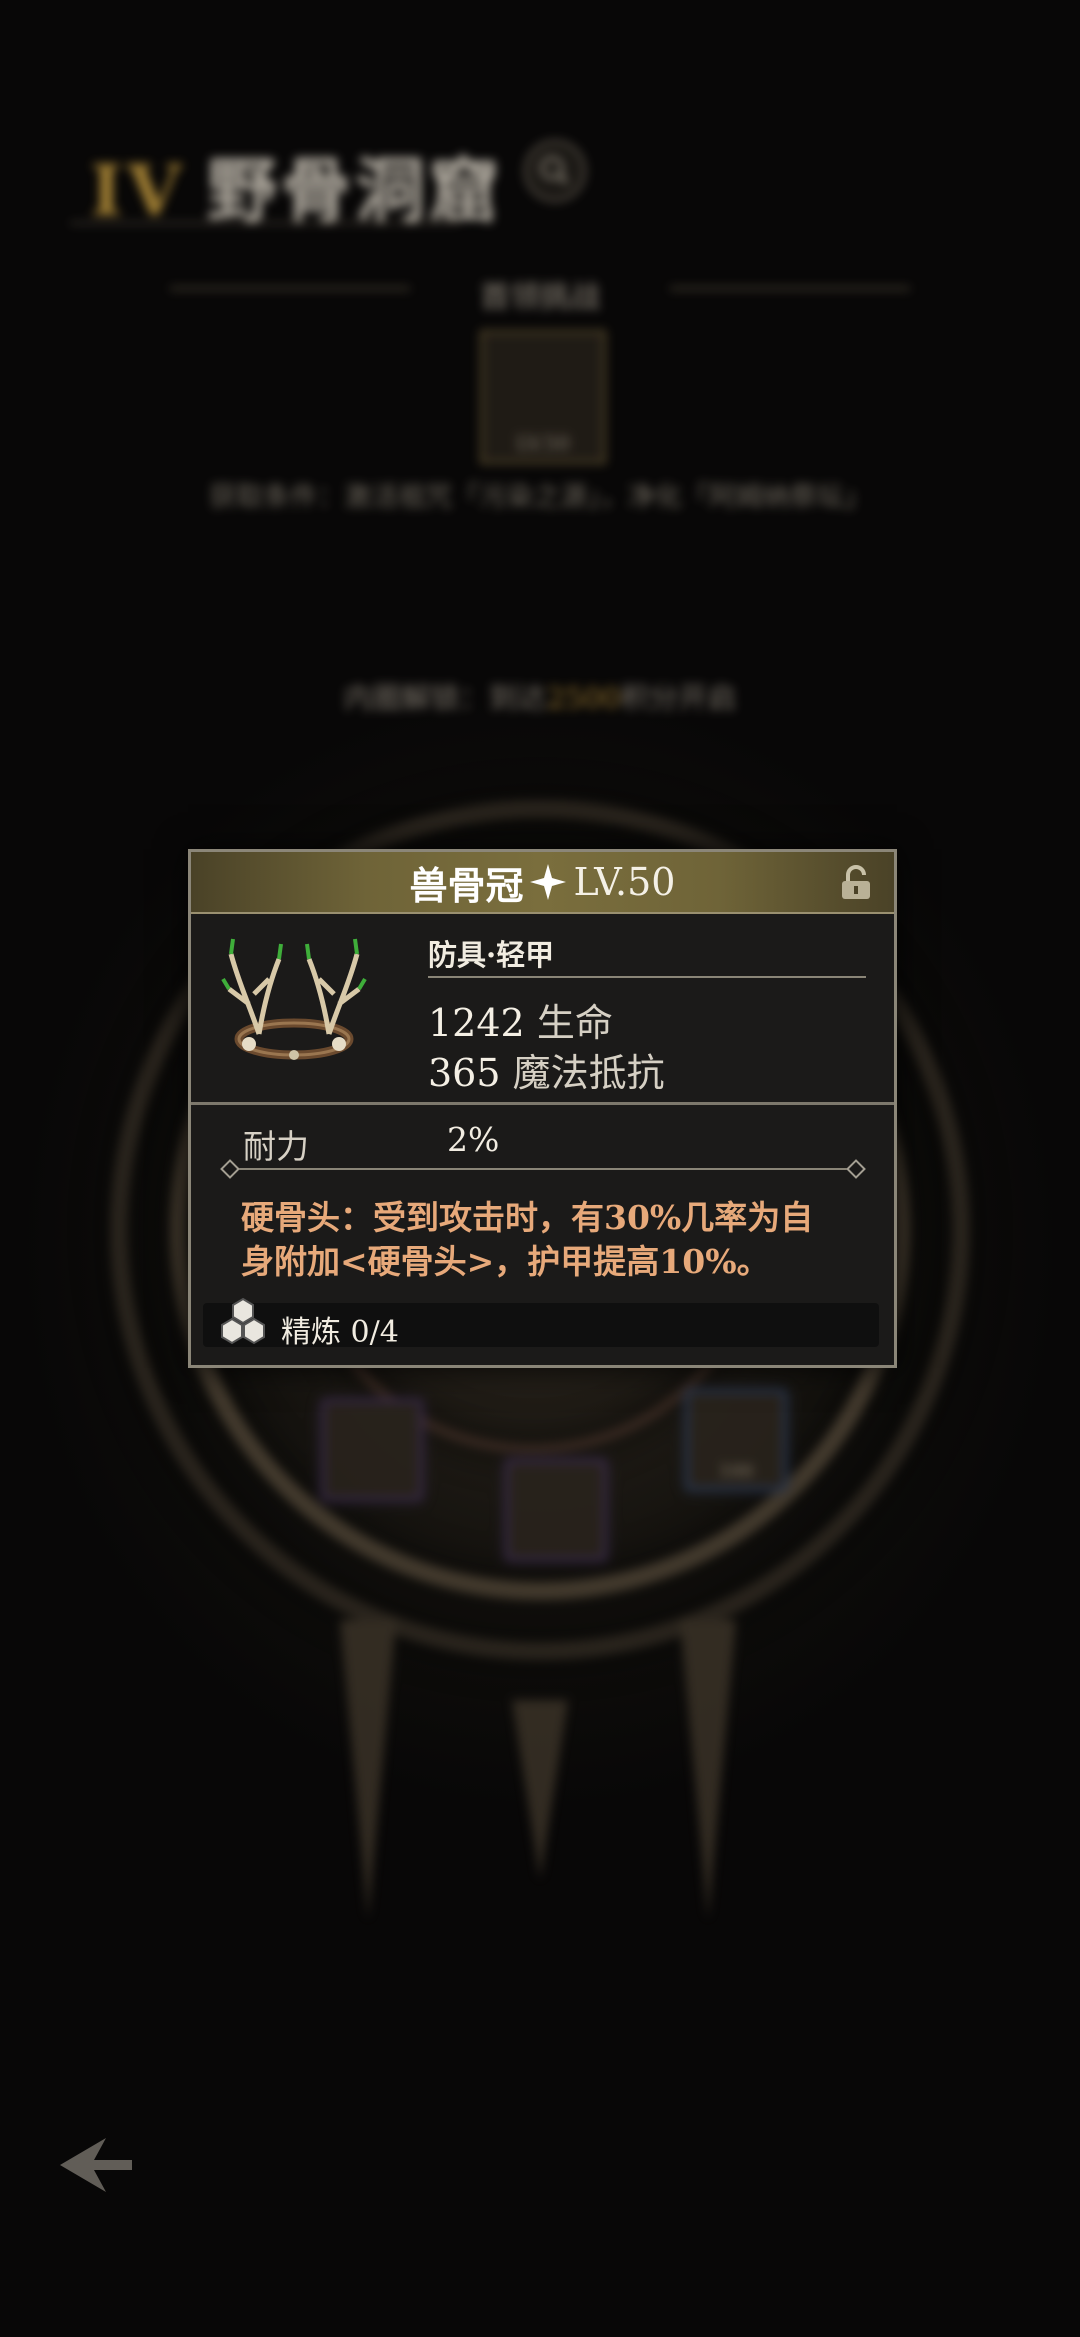  What do you see at coordinates (647, 977) in the screenshot?
I see `type-divider` at bounding box center [647, 977].